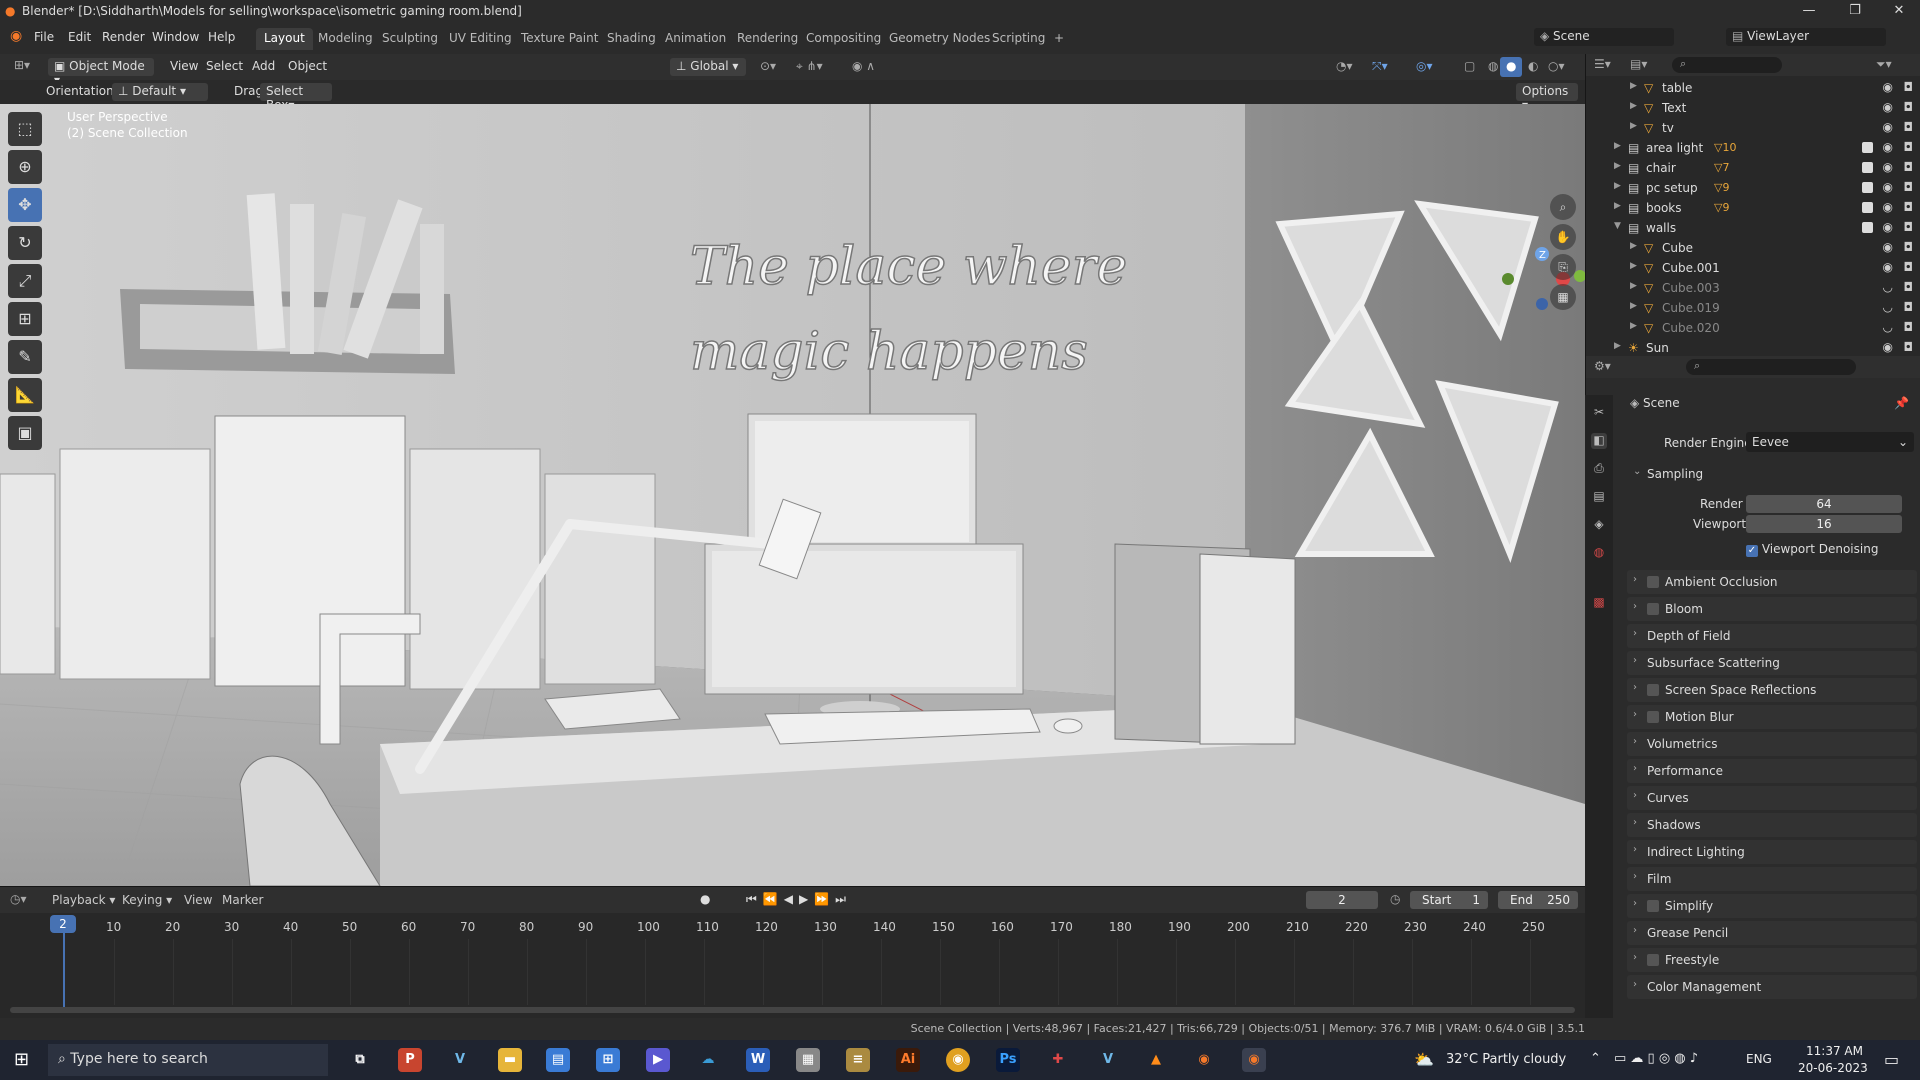  Describe the element at coordinates (160, 92) in the screenshot. I see `orientation-dropdown: ⊥ Default ▾` at that location.